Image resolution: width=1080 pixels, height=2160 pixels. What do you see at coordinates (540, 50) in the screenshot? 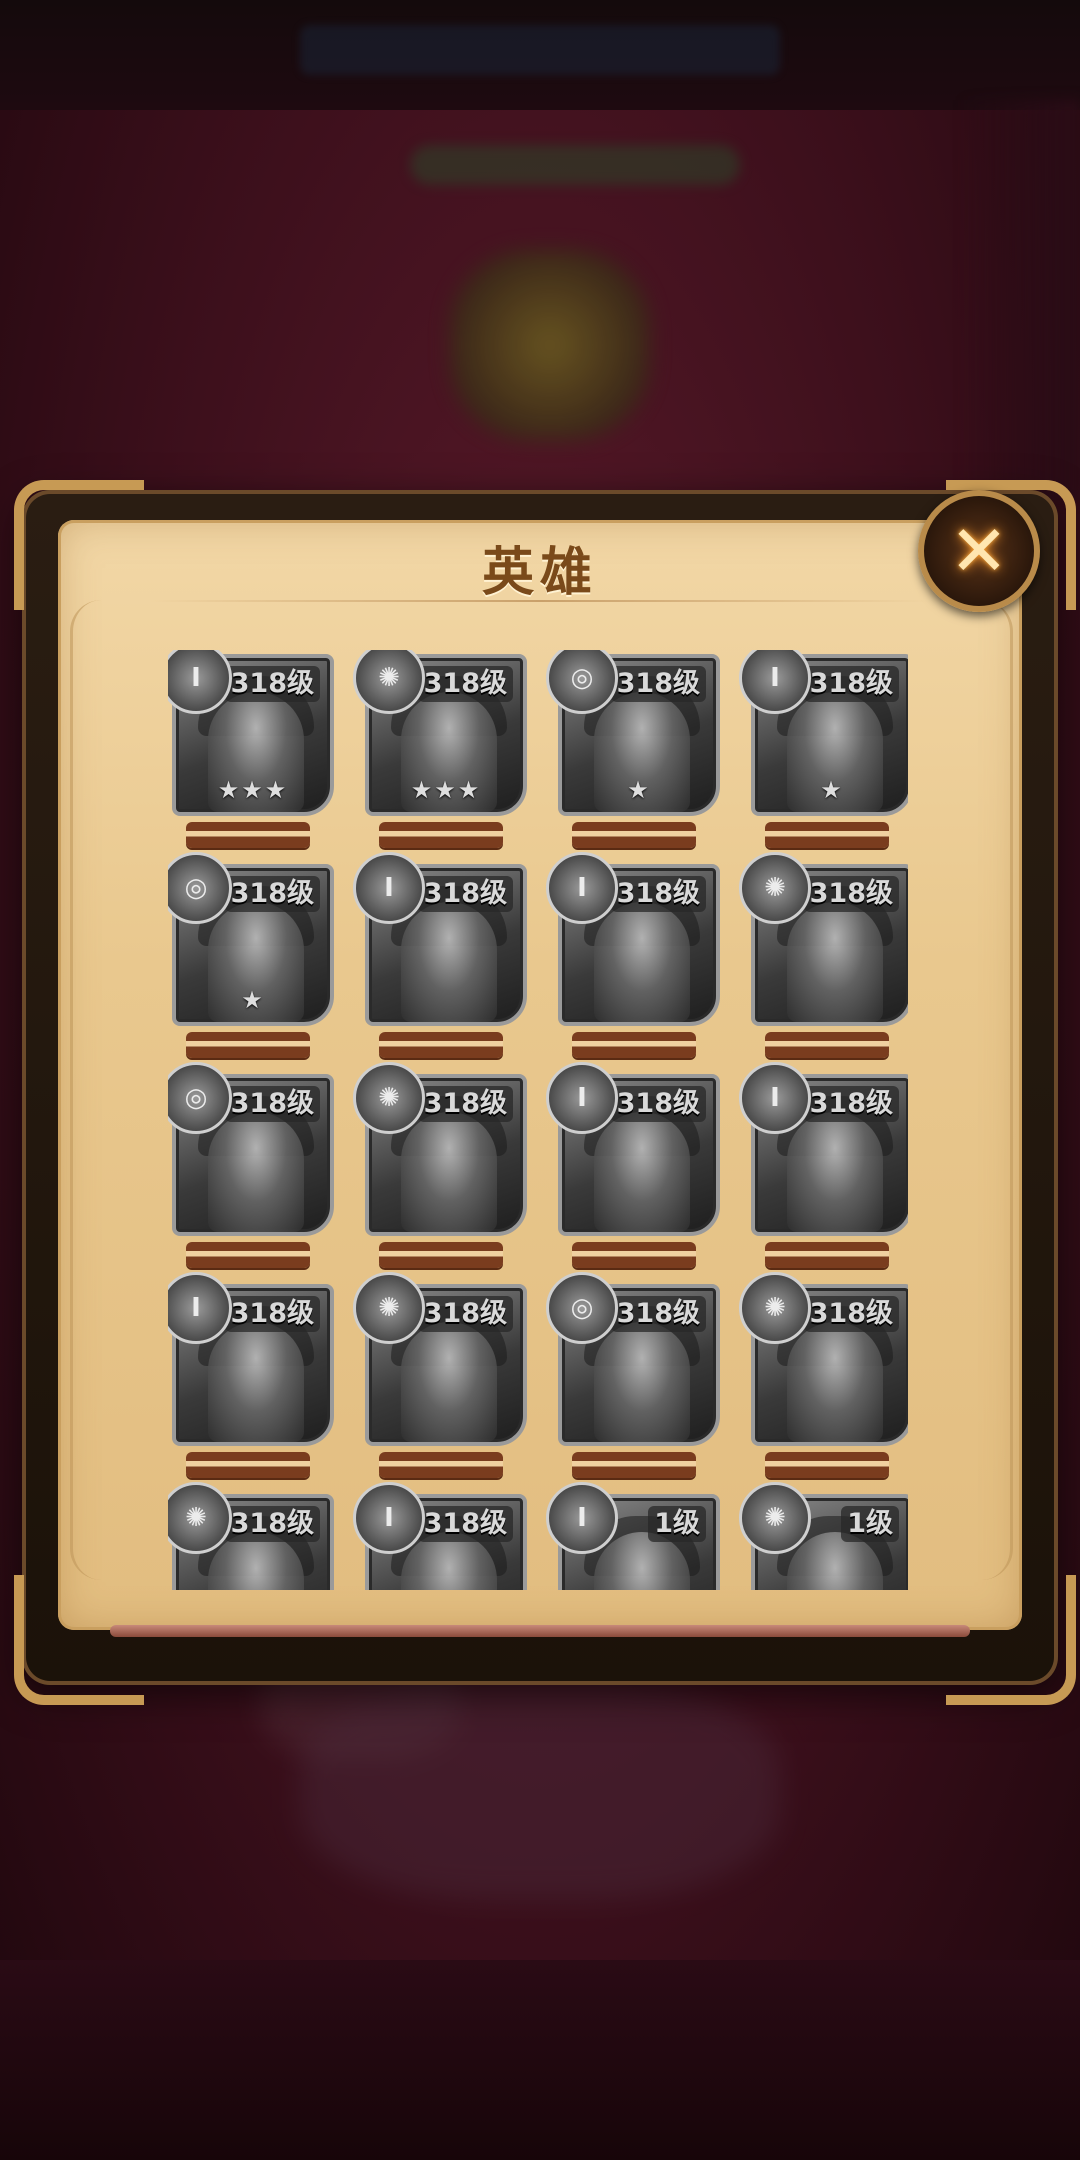
I see `background-banner` at bounding box center [540, 50].